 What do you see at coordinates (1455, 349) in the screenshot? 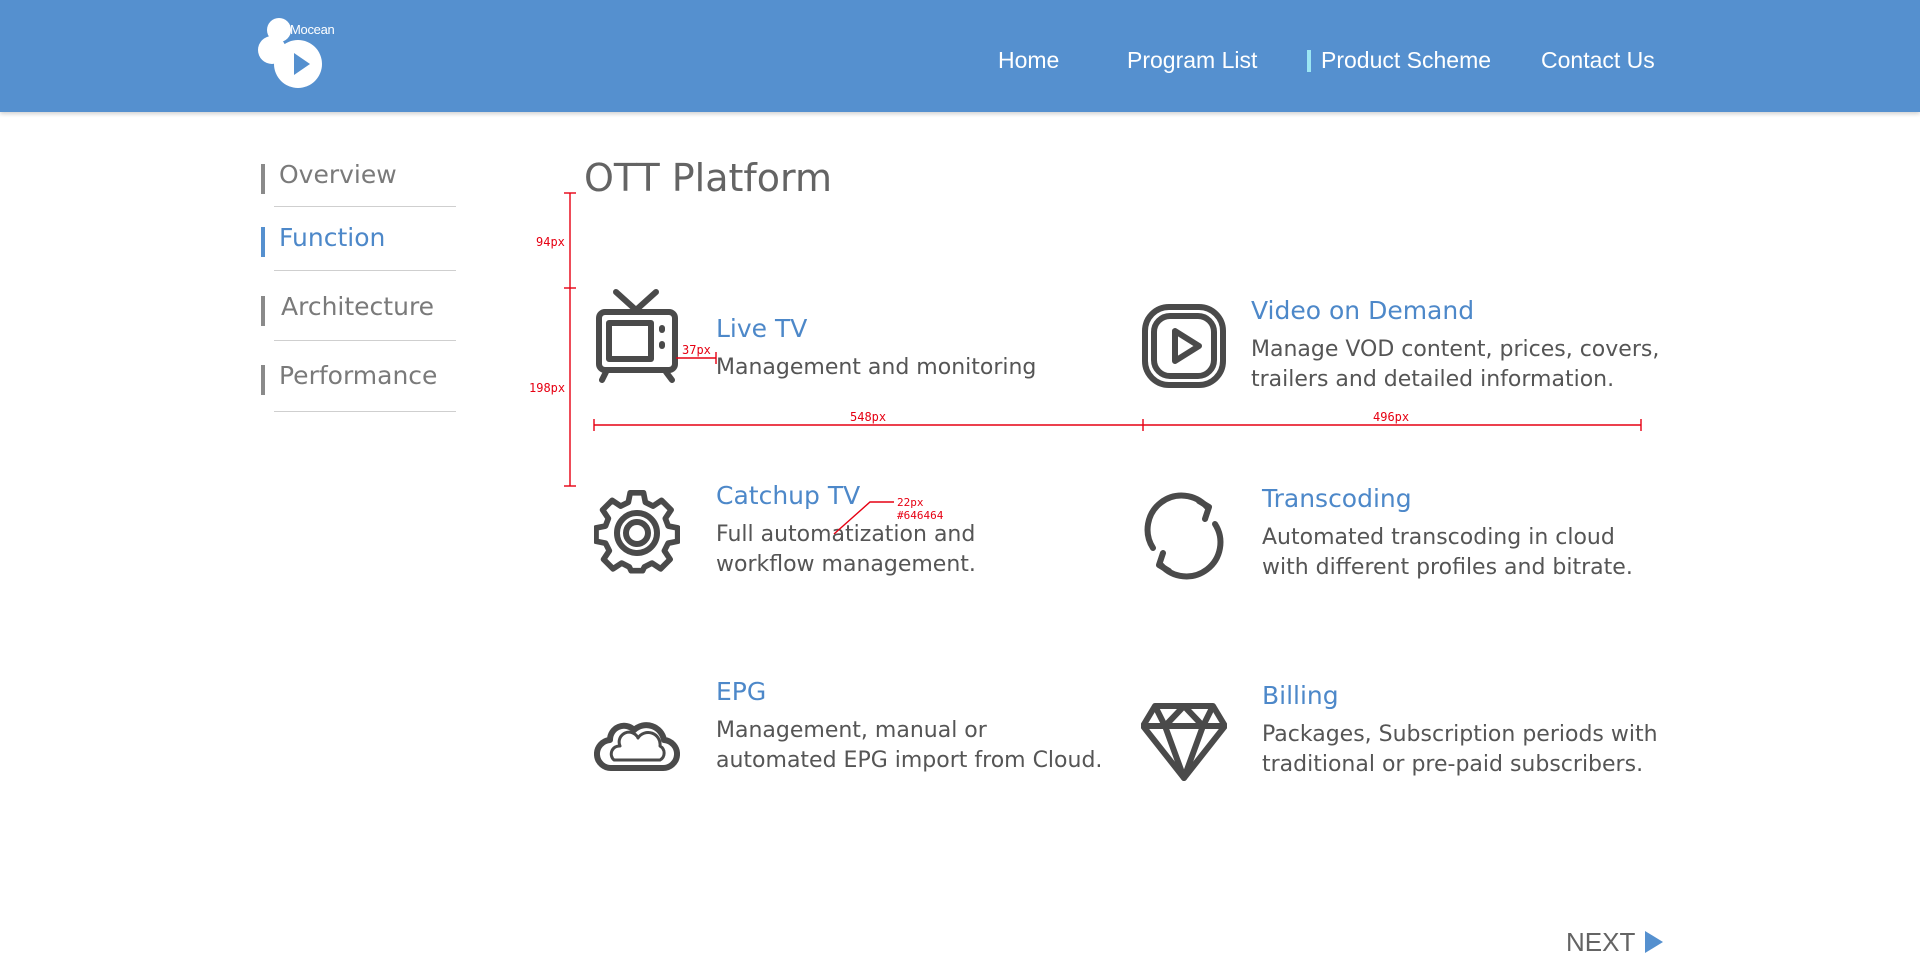
I see `feature-desc-vod-line1: Manage VOD content, prices, covers,` at bounding box center [1455, 349].